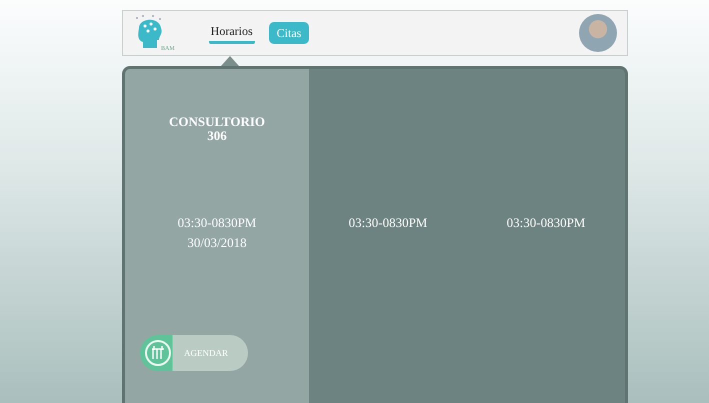  What do you see at coordinates (217, 136) in the screenshot?
I see `office-number: 306` at bounding box center [217, 136].